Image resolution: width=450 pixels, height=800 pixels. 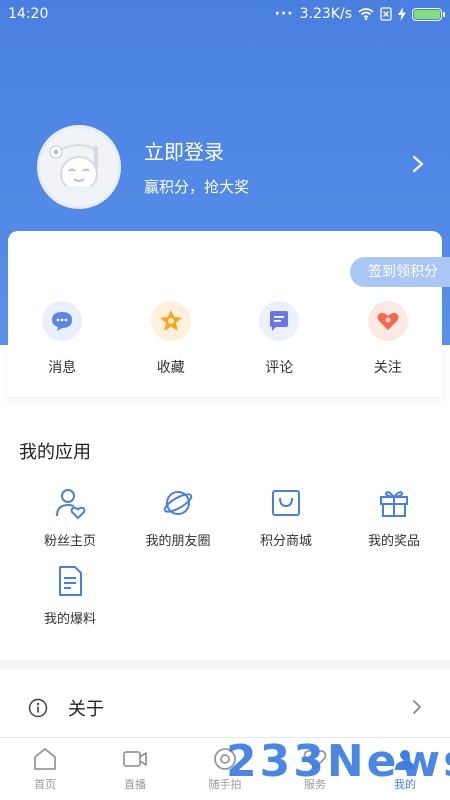 I want to click on fans-home-icon, so click(x=71, y=504).